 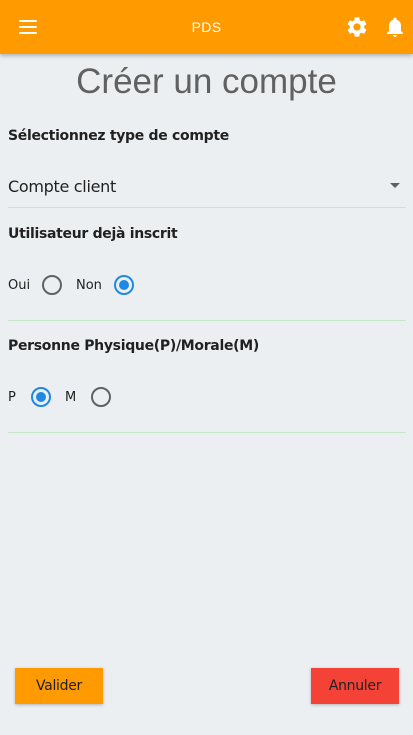 I want to click on bell-icon, so click(x=395, y=27).